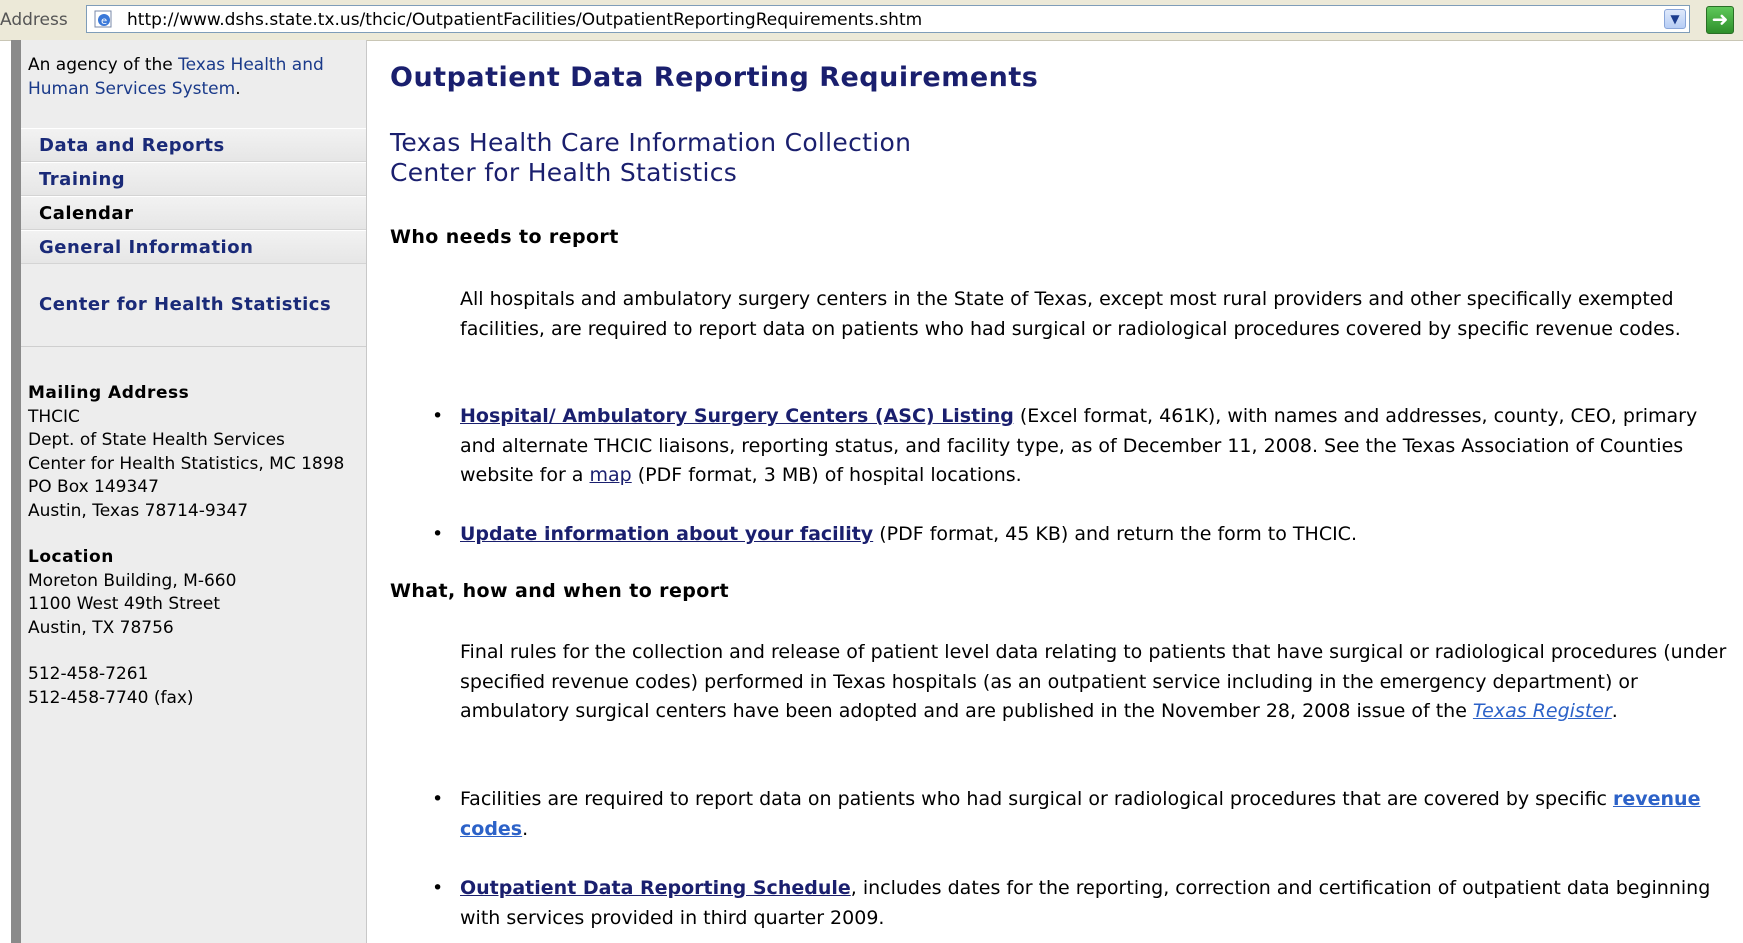  I want to click on mailing-line: Dept. of State Health Services, so click(156, 440).